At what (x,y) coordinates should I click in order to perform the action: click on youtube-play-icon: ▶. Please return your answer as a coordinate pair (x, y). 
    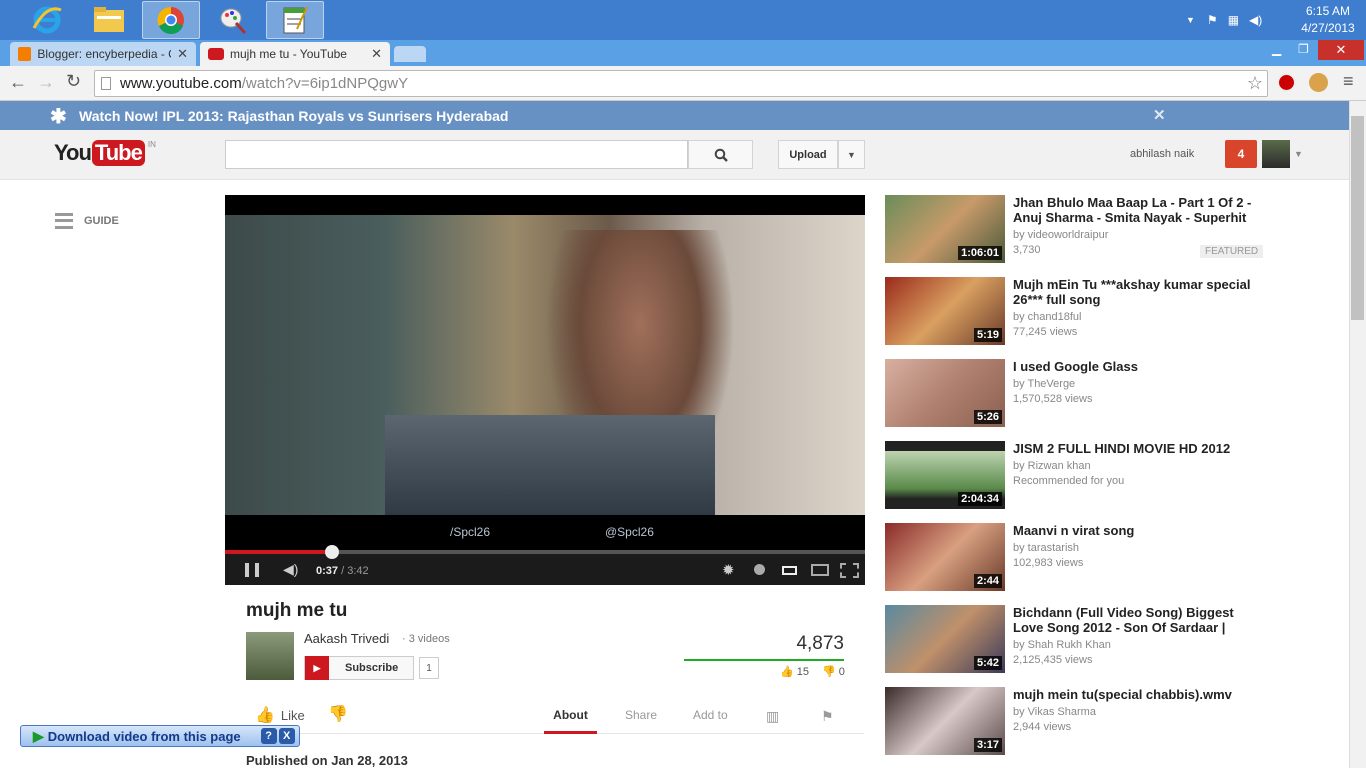
    Looking at the image, I should click on (317, 668).